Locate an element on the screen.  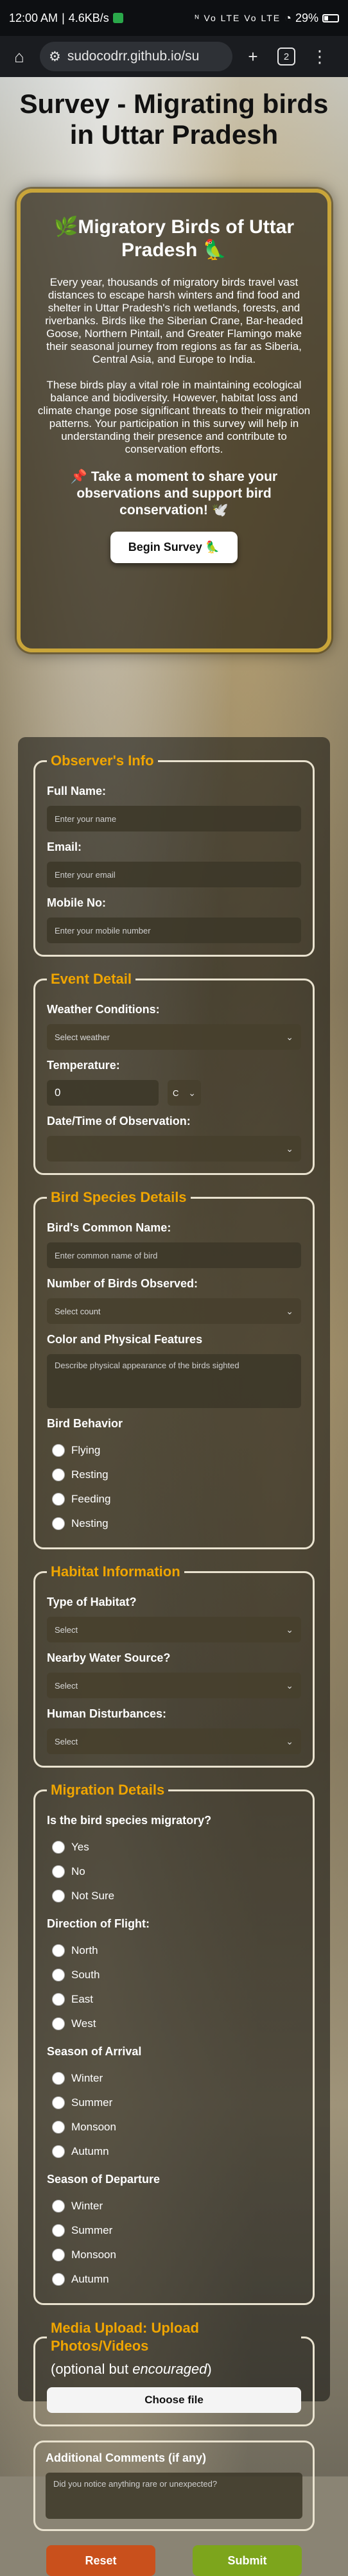
plus-icon: + is located at coordinates (253, 56).